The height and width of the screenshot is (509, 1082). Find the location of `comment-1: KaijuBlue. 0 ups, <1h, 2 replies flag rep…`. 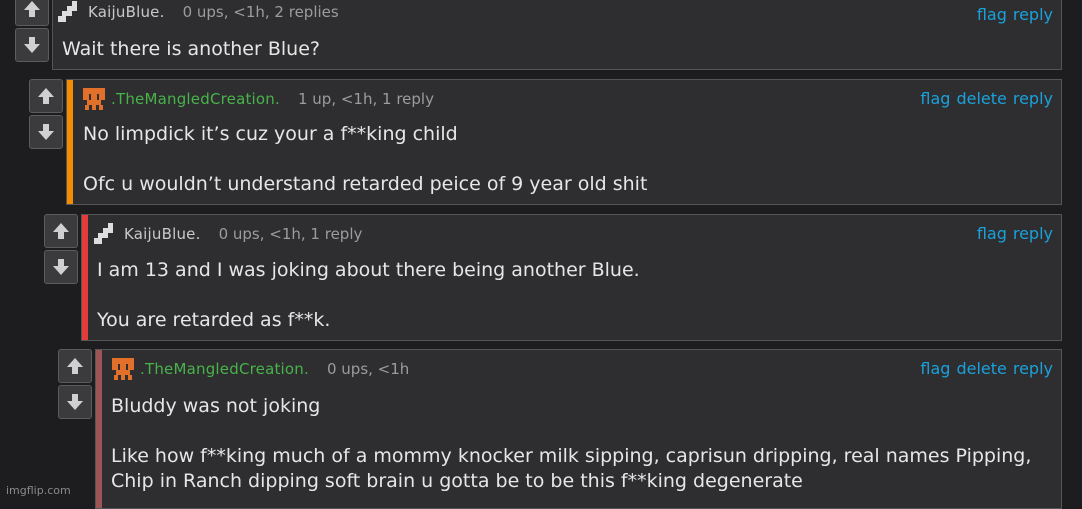

comment-1: KaijuBlue. 0 ups, <1h, 2 replies flag rep… is located at coordinates (538, 35).